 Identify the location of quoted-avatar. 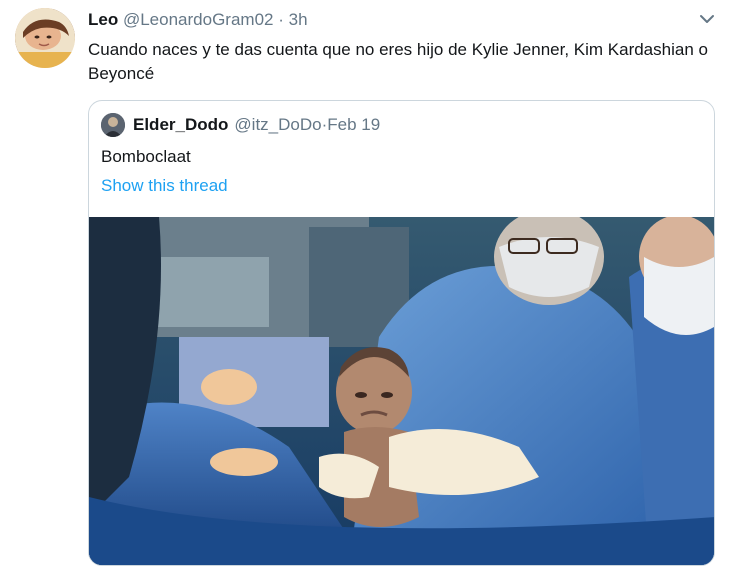
(113, 125).